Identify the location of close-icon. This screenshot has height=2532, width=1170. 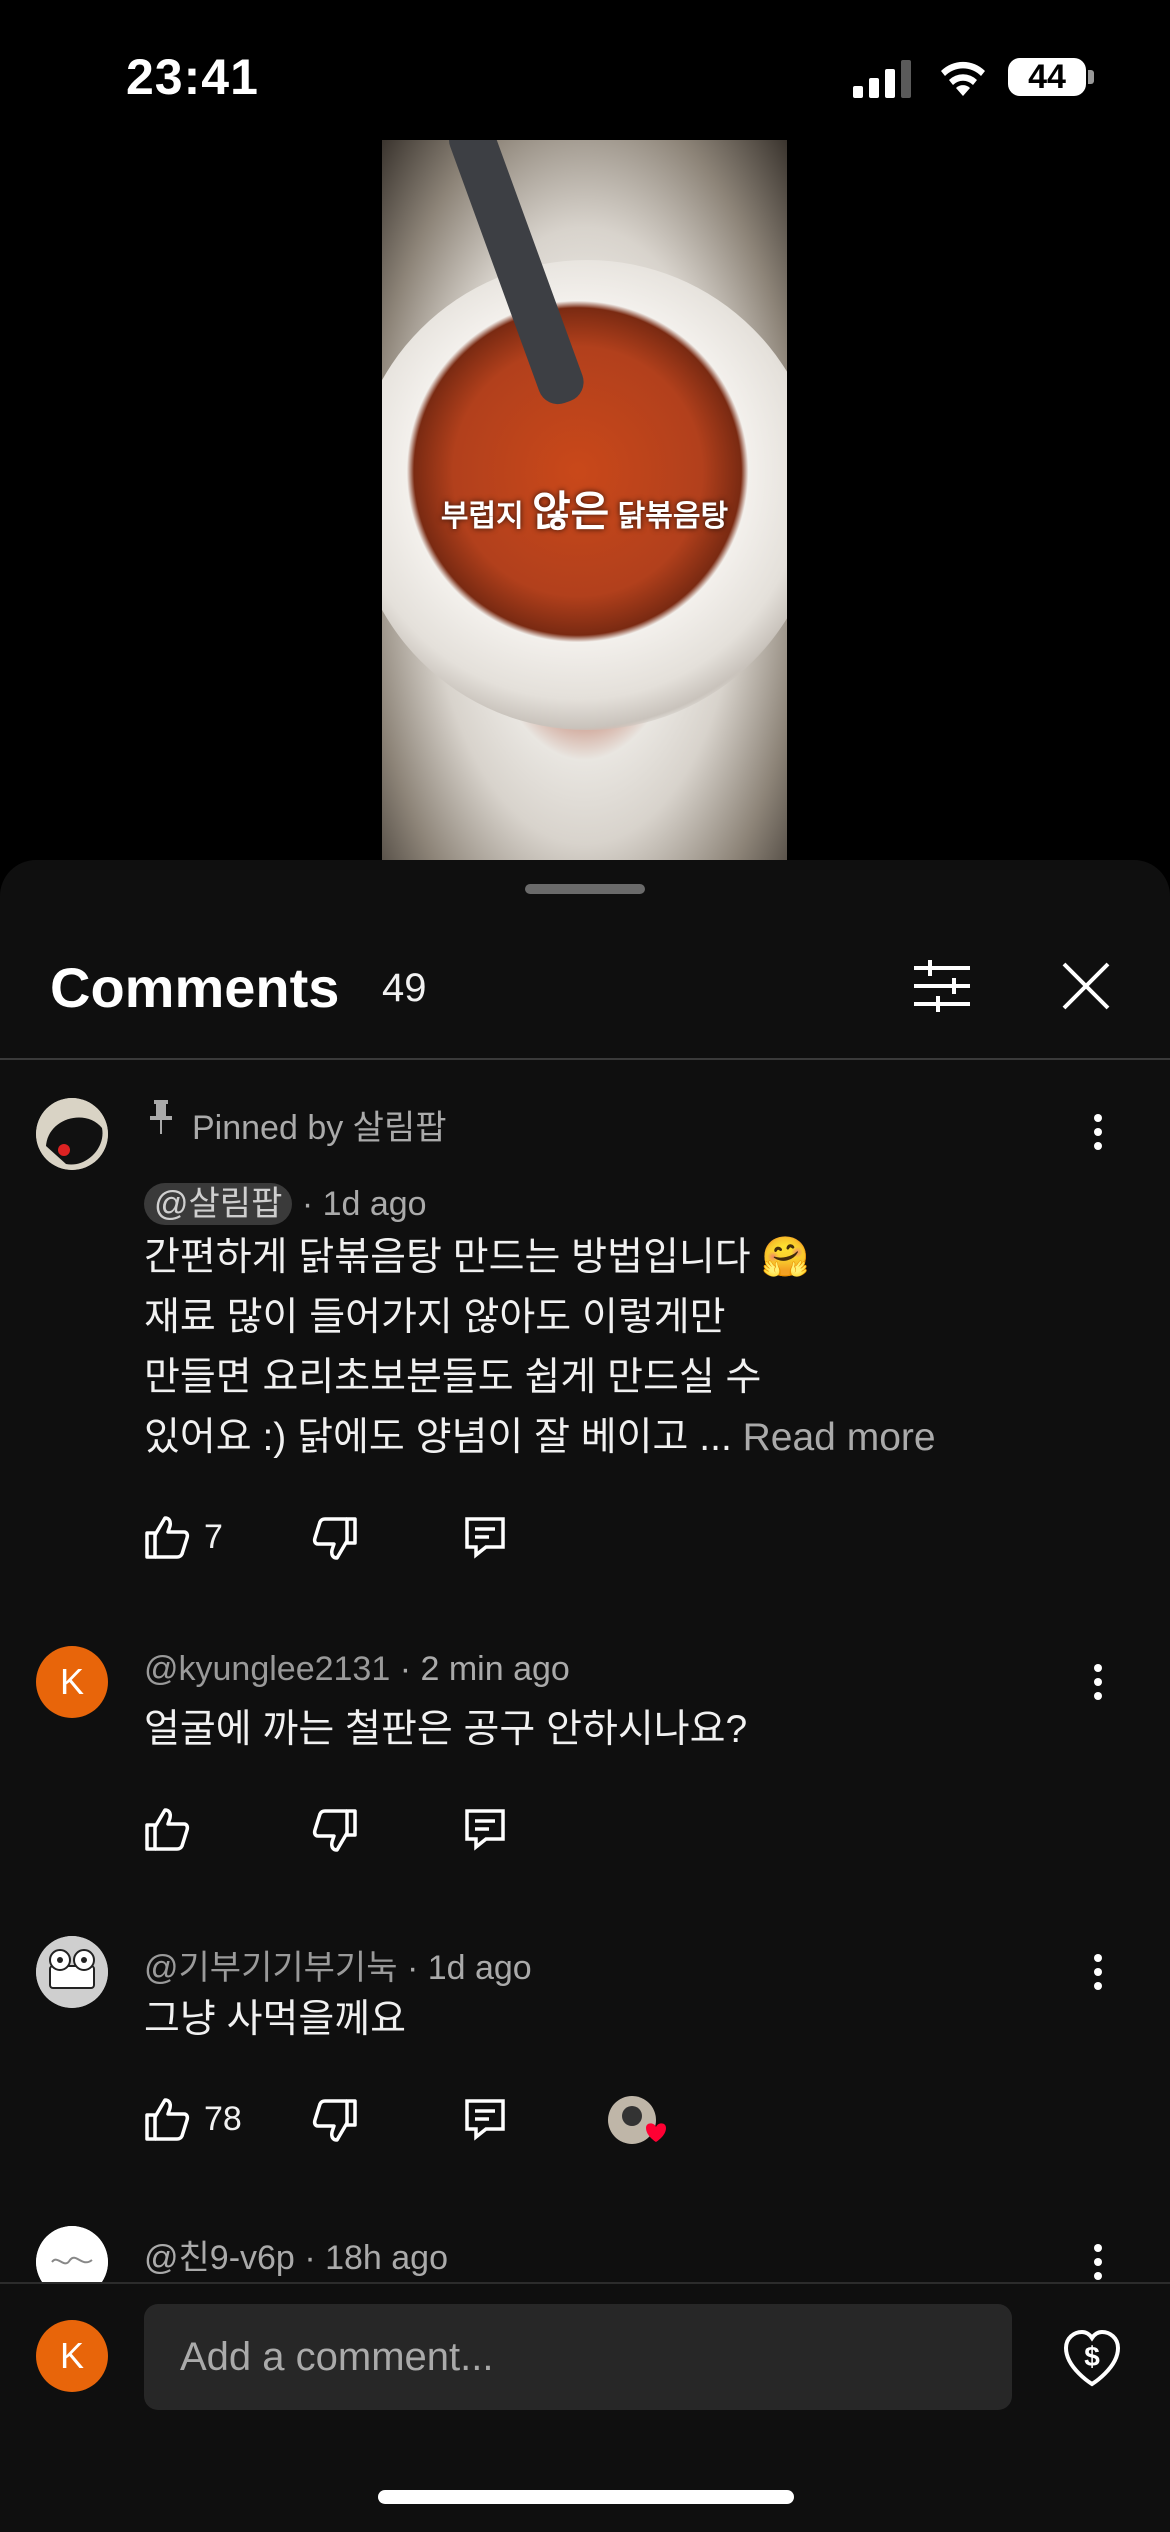
(1086, 986).